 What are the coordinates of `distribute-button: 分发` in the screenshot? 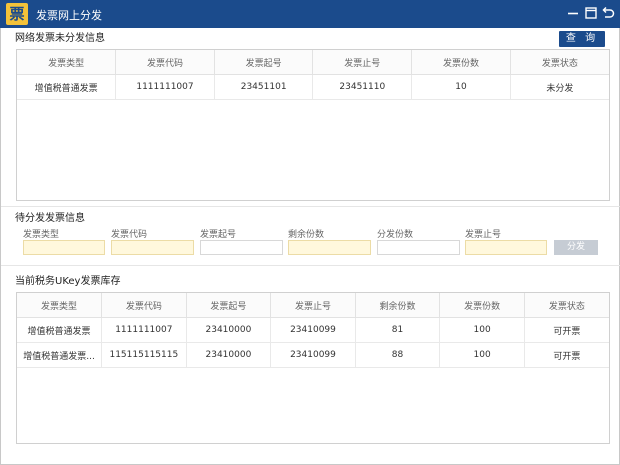 It's located at (576, 247).